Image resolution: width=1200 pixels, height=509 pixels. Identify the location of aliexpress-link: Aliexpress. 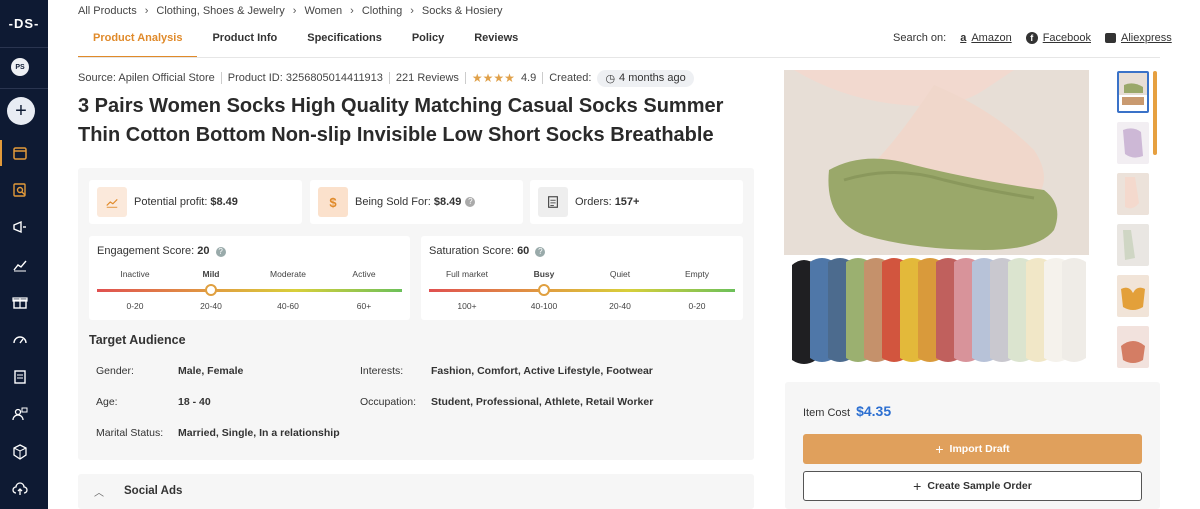
(1138, 38).